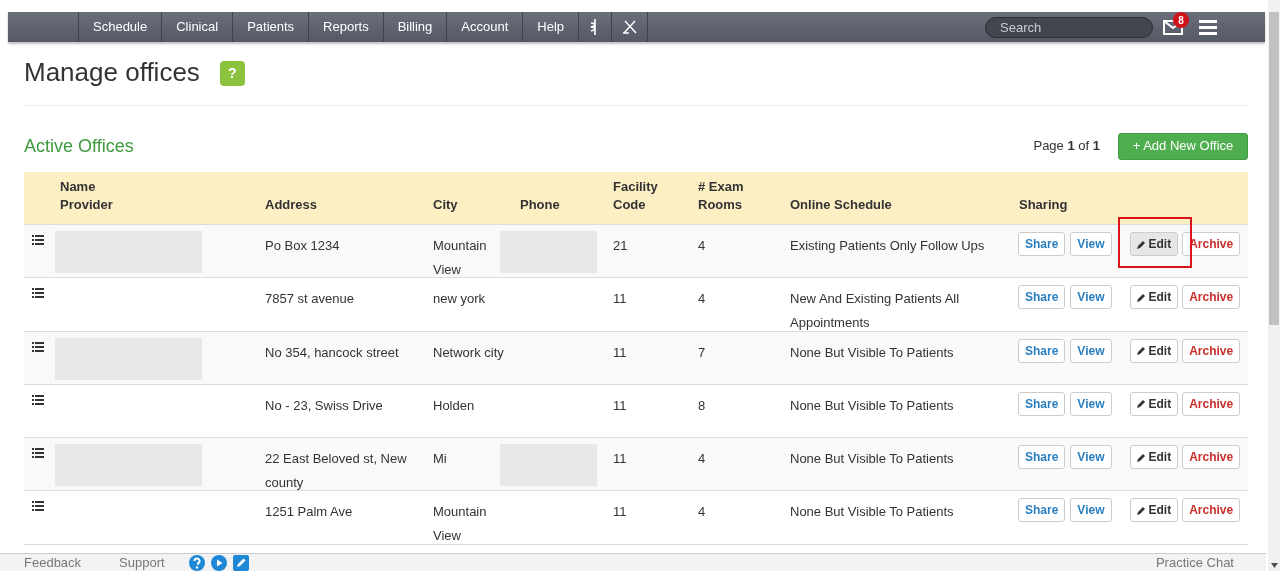  Describe the element at coordinates (485, 27) in the screenshot. I see `nav-tab: Account` at that location.